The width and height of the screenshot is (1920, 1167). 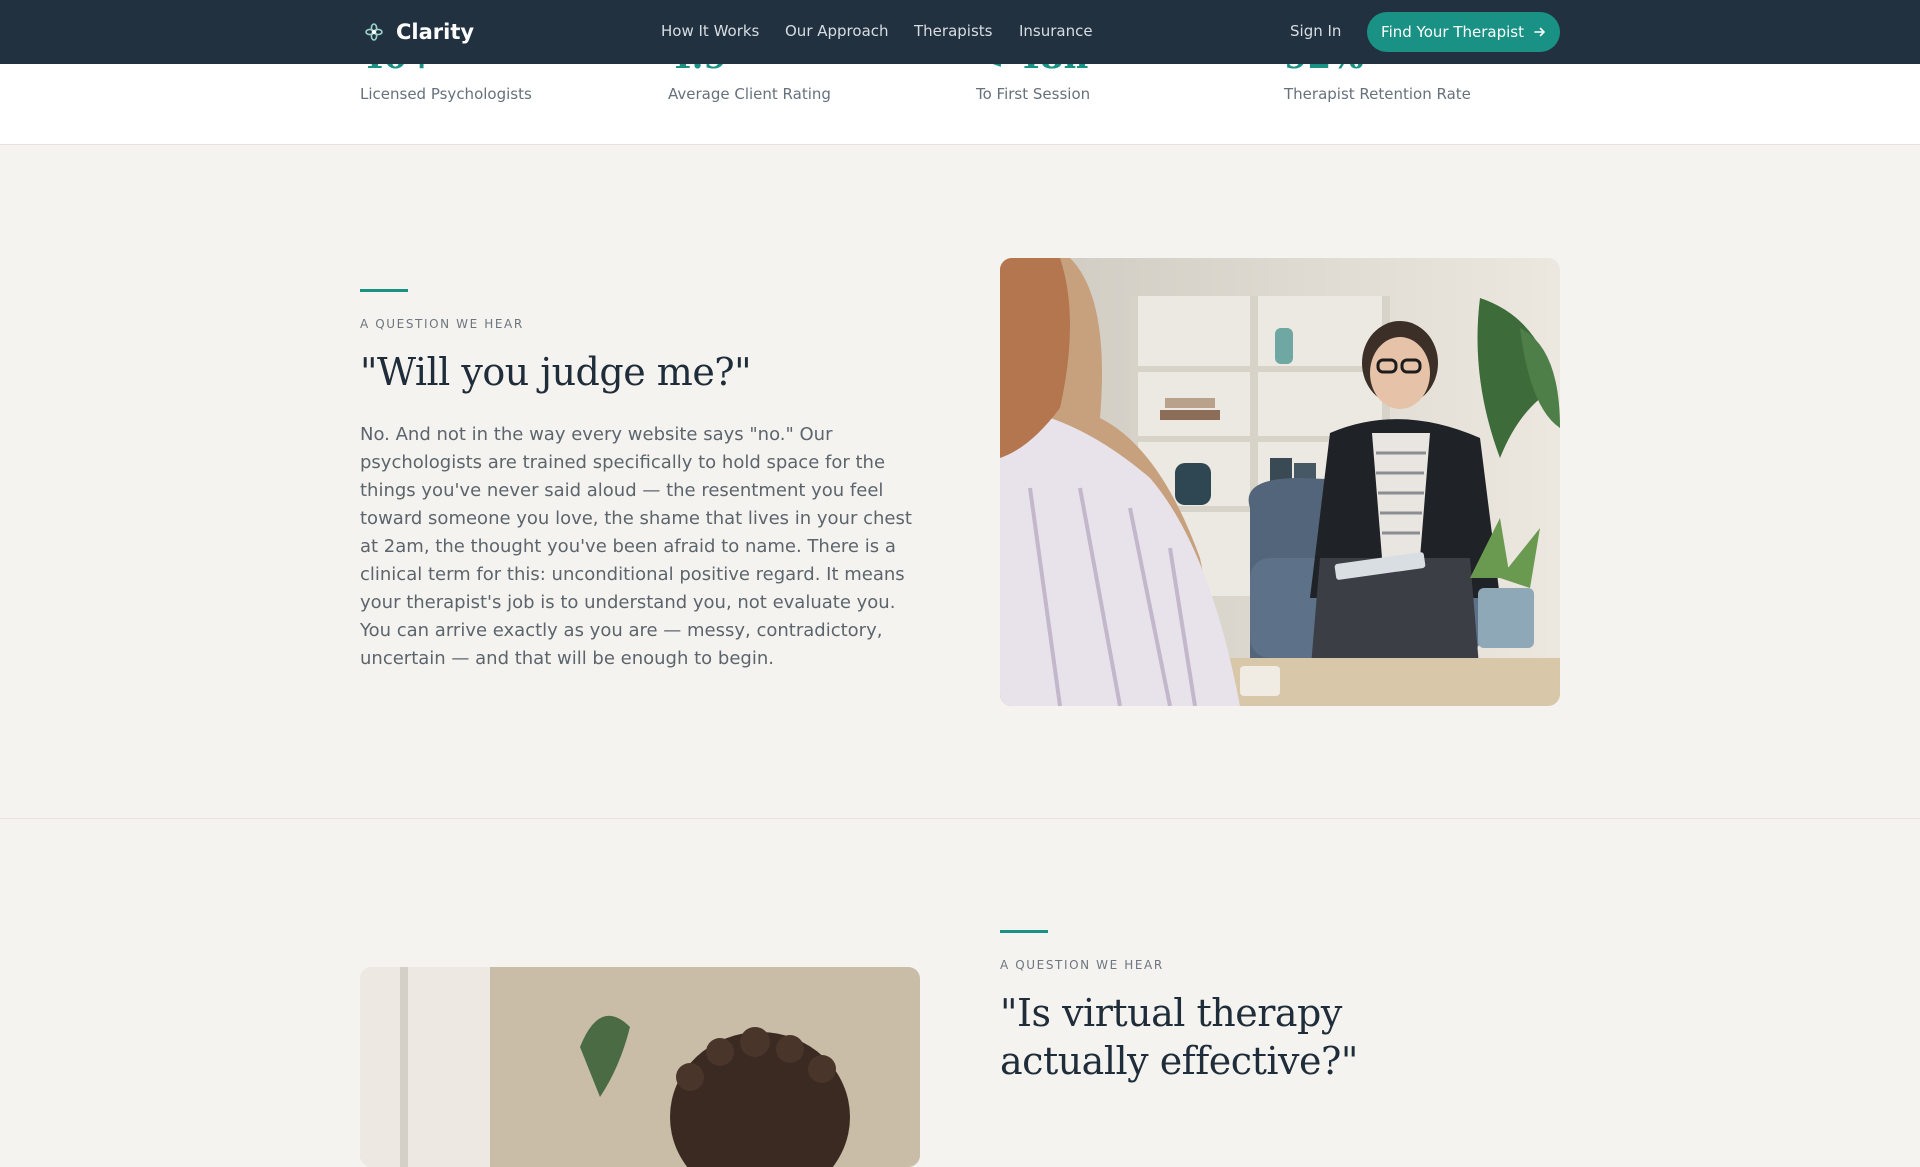 I want to click on nav-link-insurance: Insurance, so click(x=1056, y=31).